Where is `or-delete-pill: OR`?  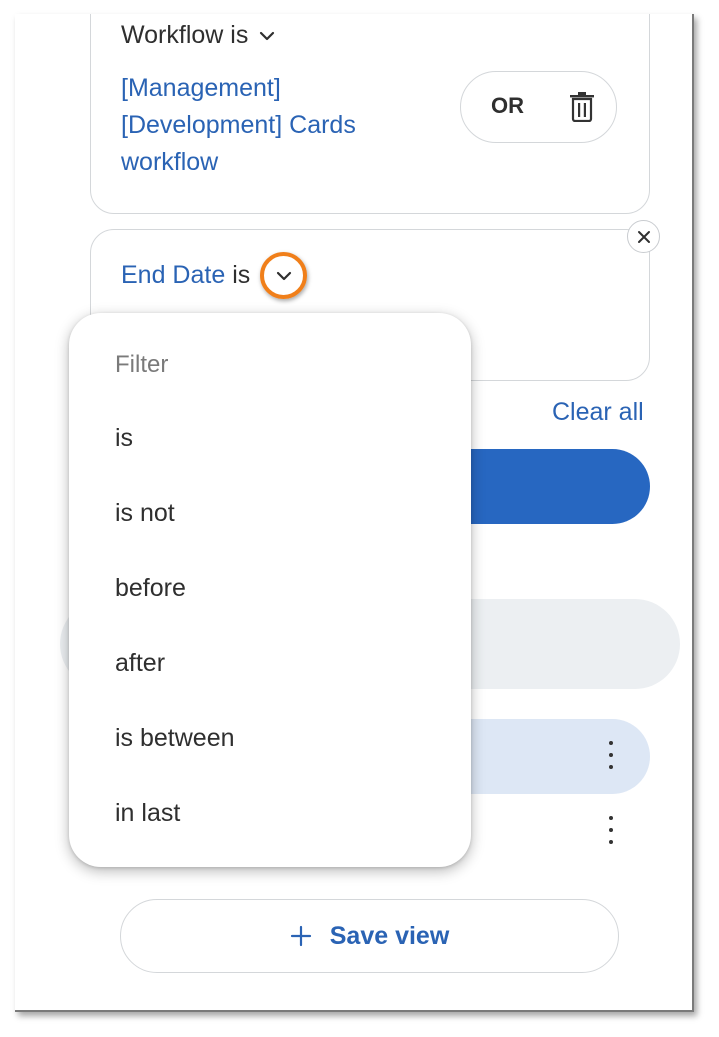
or-delete-pill: OR is located at coordinates (538, 107).